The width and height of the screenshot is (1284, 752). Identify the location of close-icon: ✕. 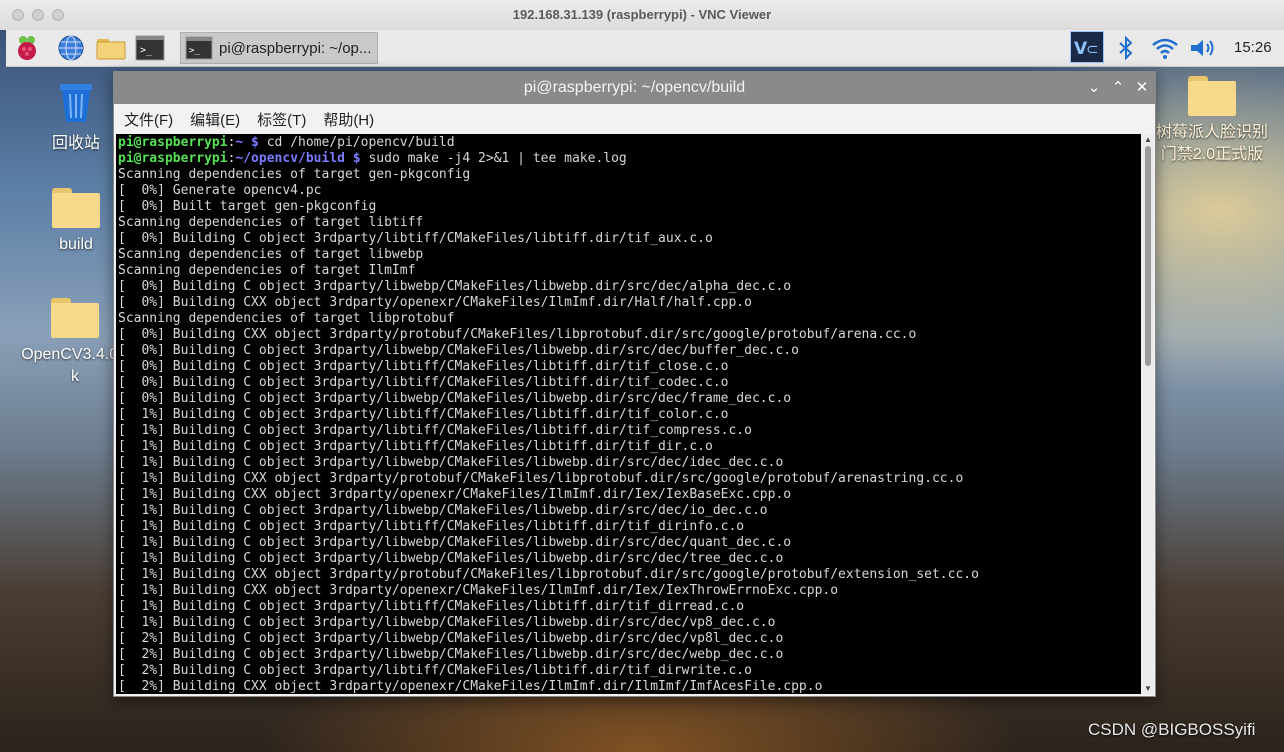
(1142, 88).